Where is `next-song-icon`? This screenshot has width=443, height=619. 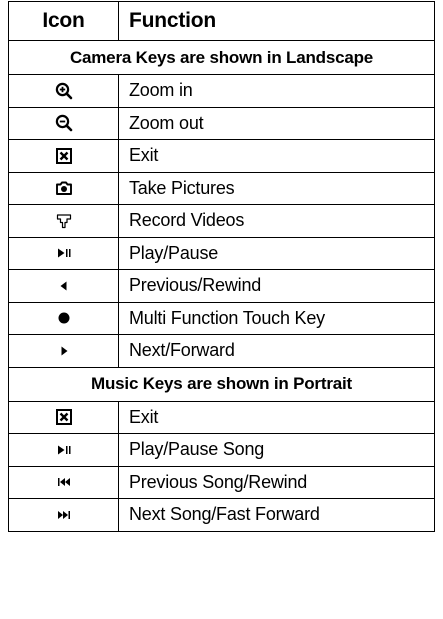
next-song-icon is located at coordinates (64, 515).